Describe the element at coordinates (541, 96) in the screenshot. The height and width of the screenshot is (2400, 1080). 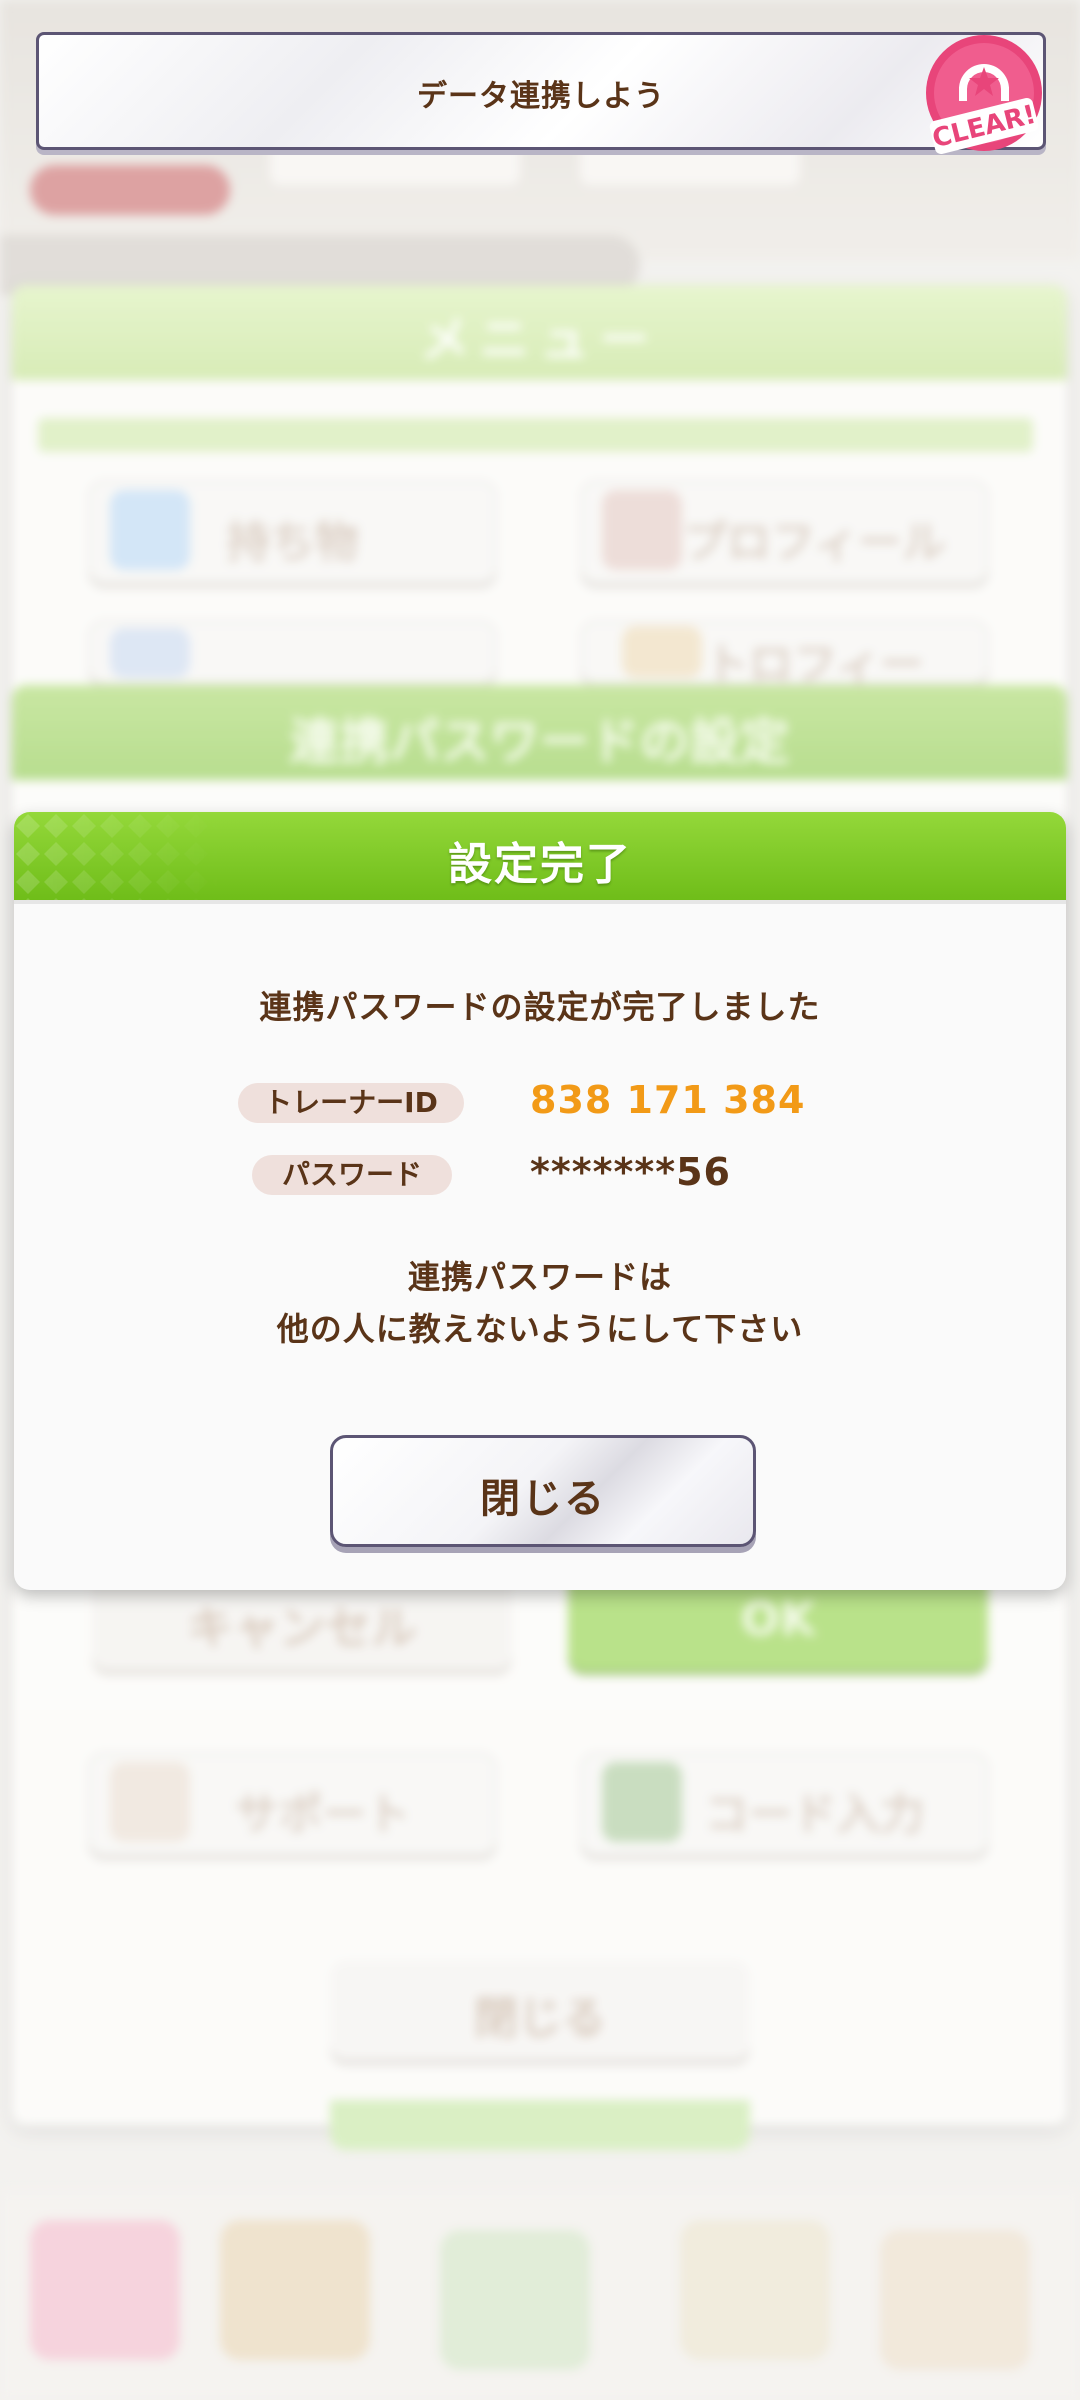
I see `mission-label: データ連携しよう` at that location.